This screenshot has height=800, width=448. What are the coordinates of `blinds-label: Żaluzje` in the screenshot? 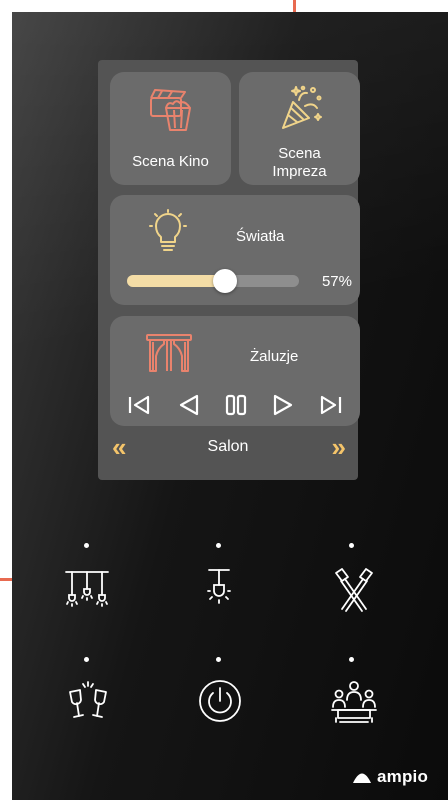 It's located at (274, 356).